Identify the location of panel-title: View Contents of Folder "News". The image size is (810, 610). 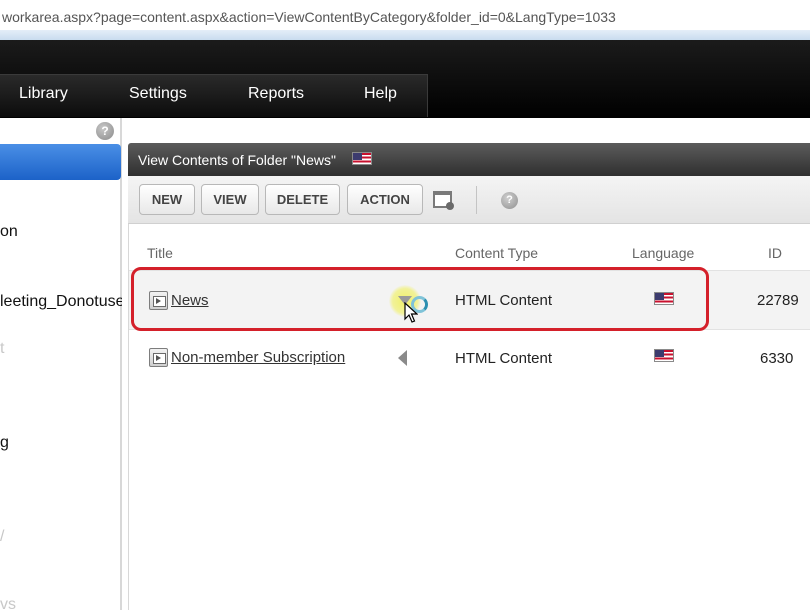
(237, 160).